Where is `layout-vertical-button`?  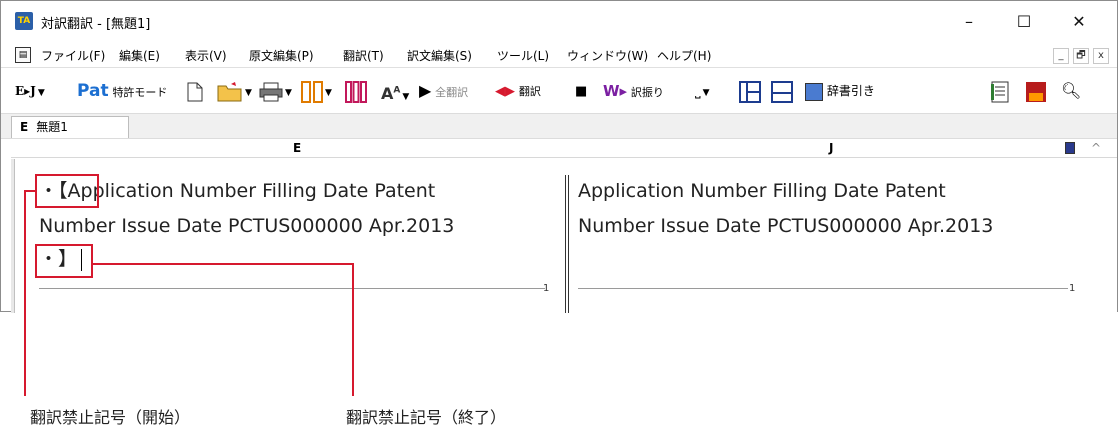 layout-vertical-button is located at coordinates (750, 91).